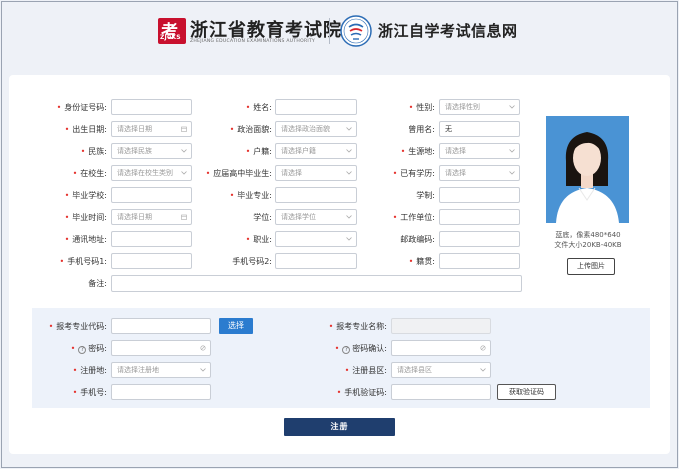 This screenshot has width=679, height=469. What do you see at coordinates (250, 195) in the screenshot?
I see `grad-major-label: • 毕业专业:` at bounding box center [250, 195].